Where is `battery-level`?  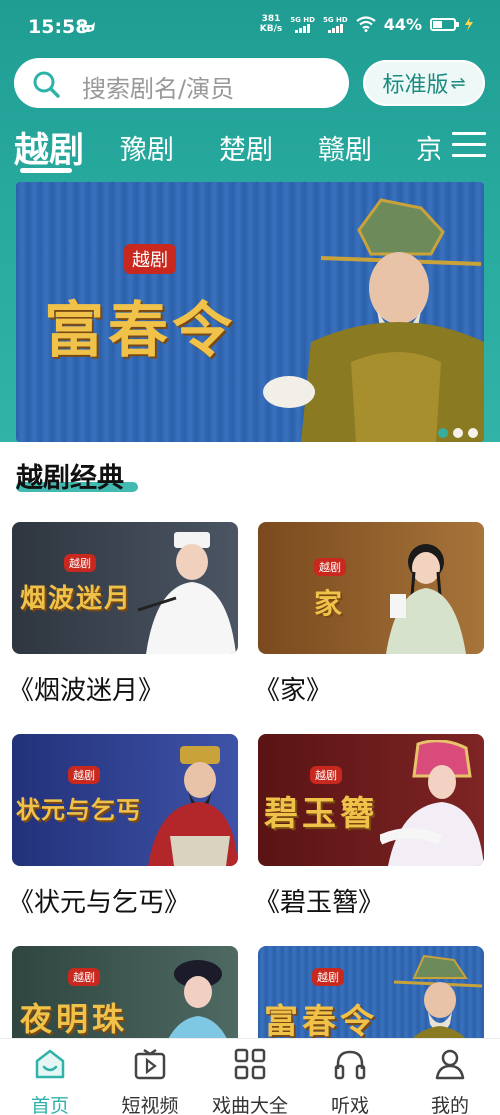
battery-level is located at coordinates (437, 24).